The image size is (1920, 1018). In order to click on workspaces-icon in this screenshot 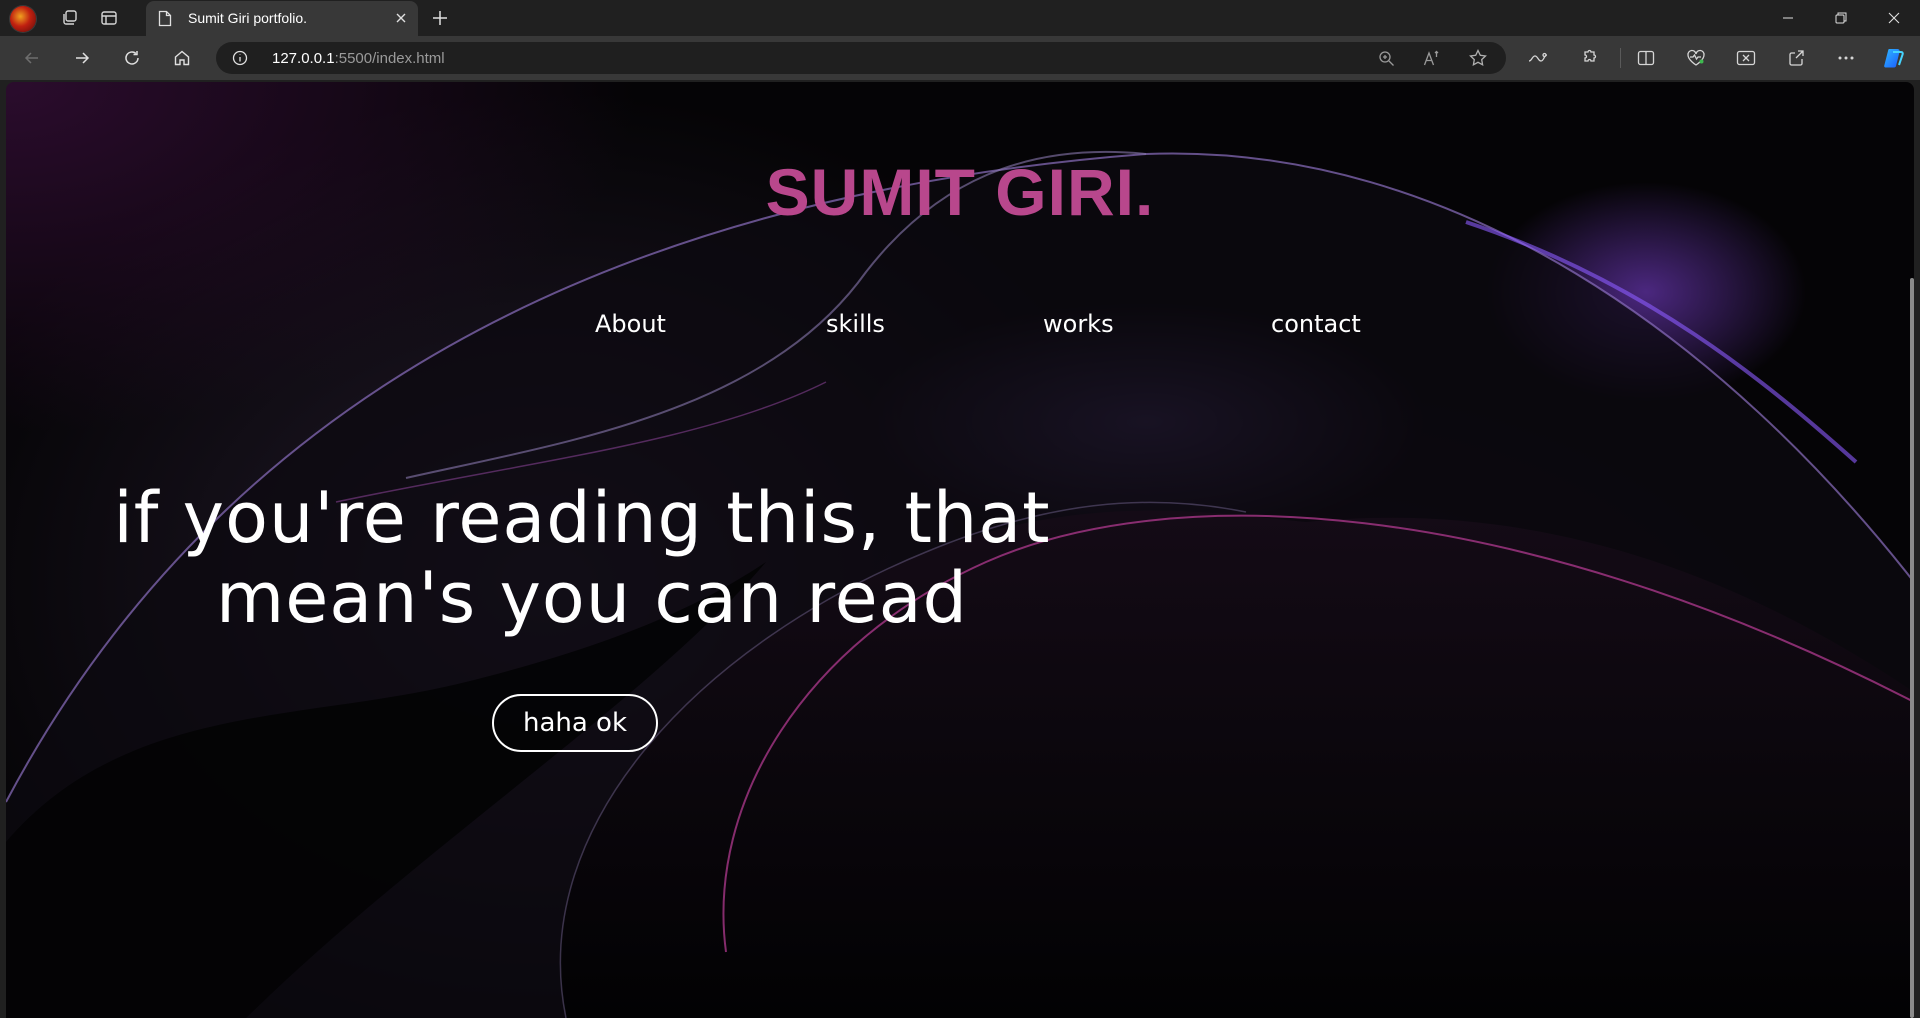, I will do `click(70, 18)`.